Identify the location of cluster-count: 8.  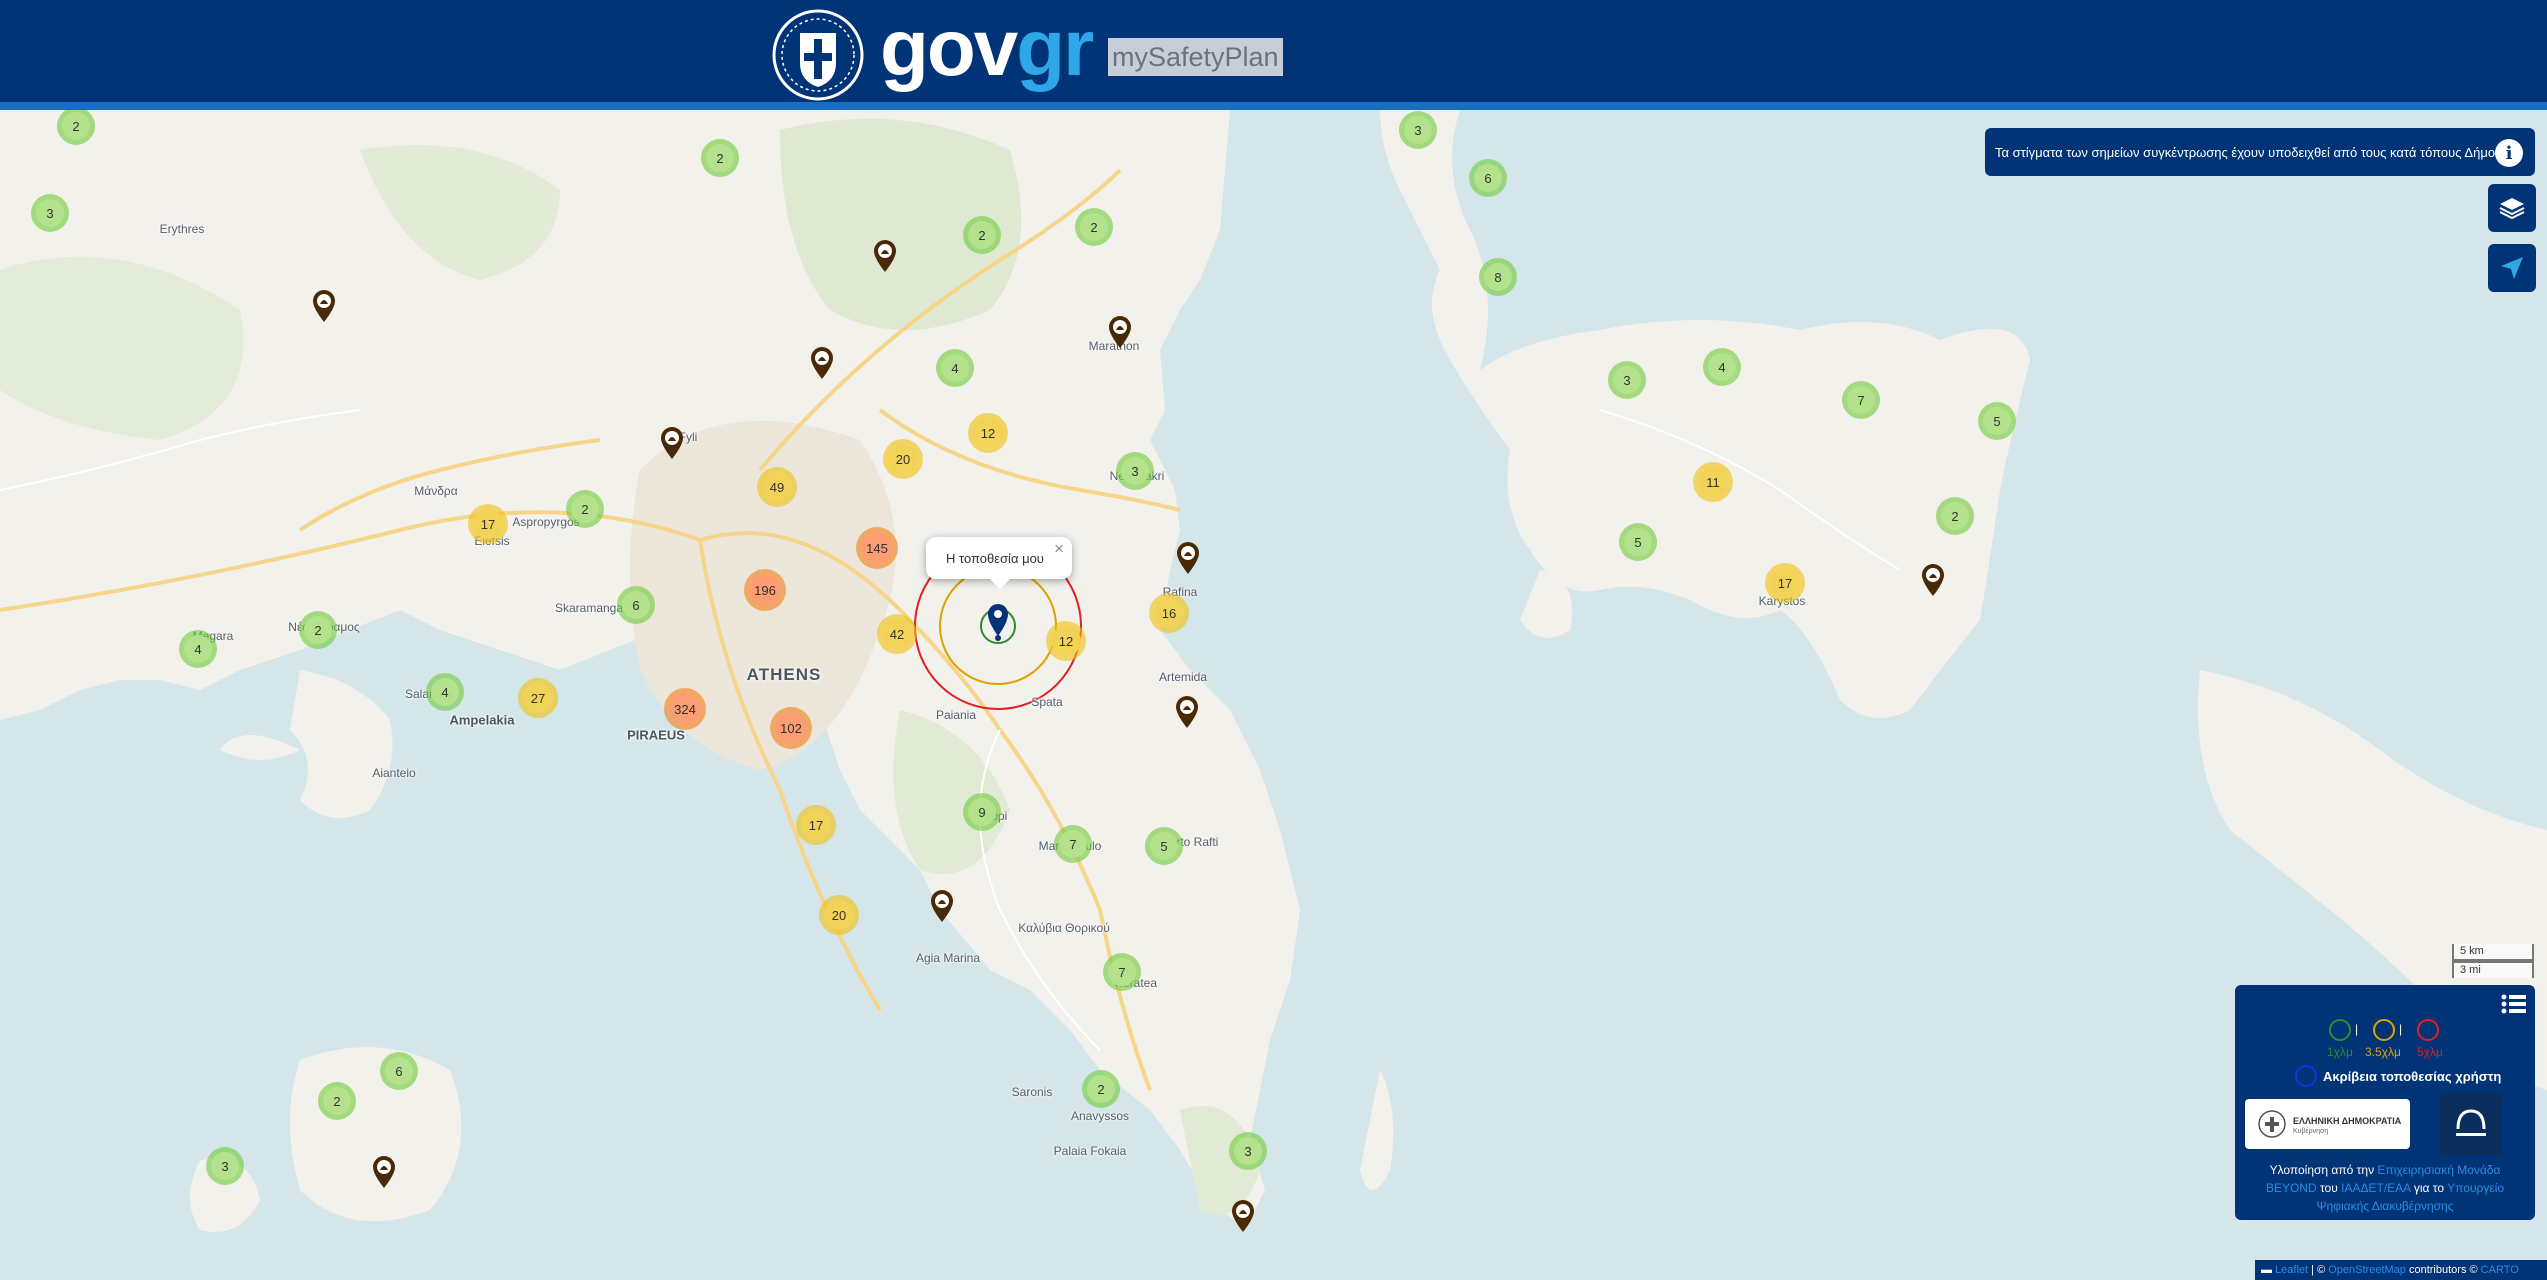
(1498, 277).